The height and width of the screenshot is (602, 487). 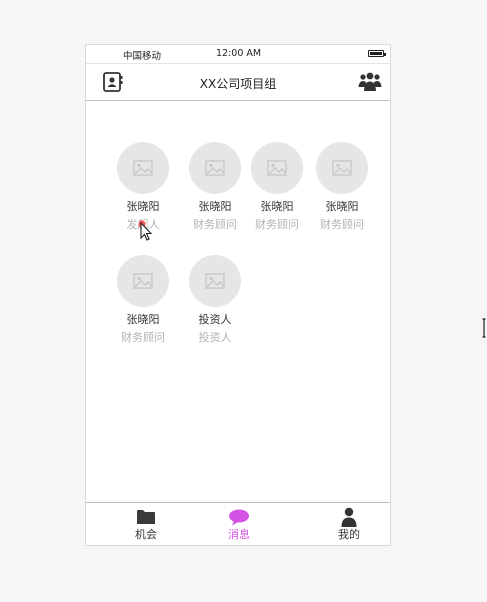 What do you see at coordinates (215, 319) in the screenshot?
I see `member-name: 投资人` at bounding box center [215, 319].